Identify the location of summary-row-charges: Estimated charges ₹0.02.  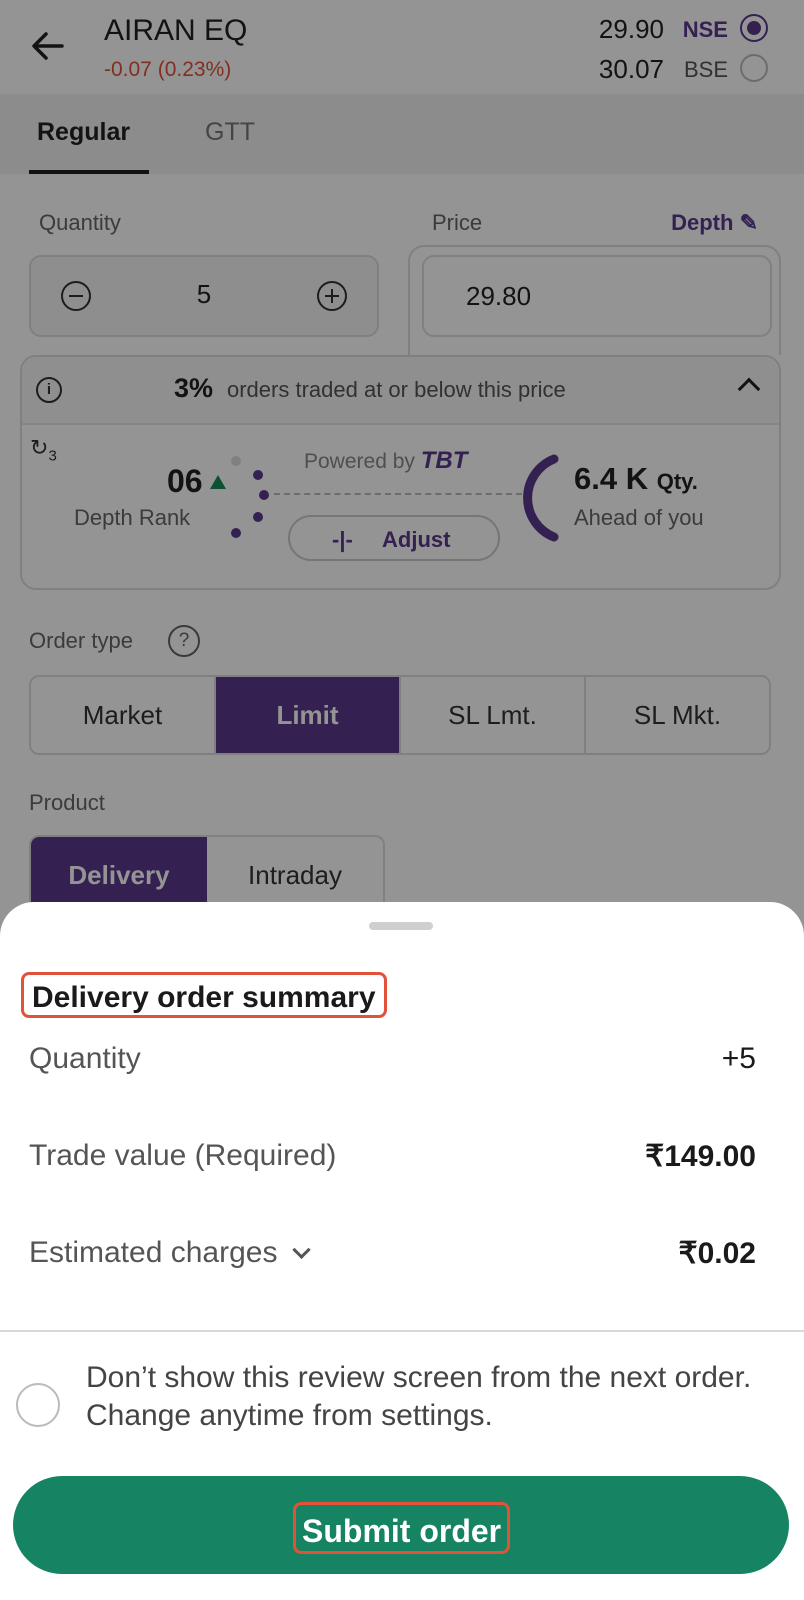
(392, 1254).